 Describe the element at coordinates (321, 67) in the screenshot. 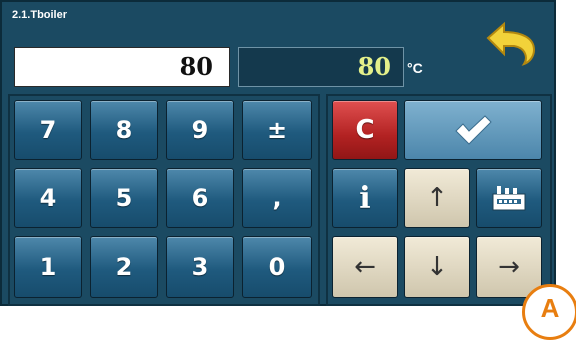

I see `current-value-display: 80` at that location.